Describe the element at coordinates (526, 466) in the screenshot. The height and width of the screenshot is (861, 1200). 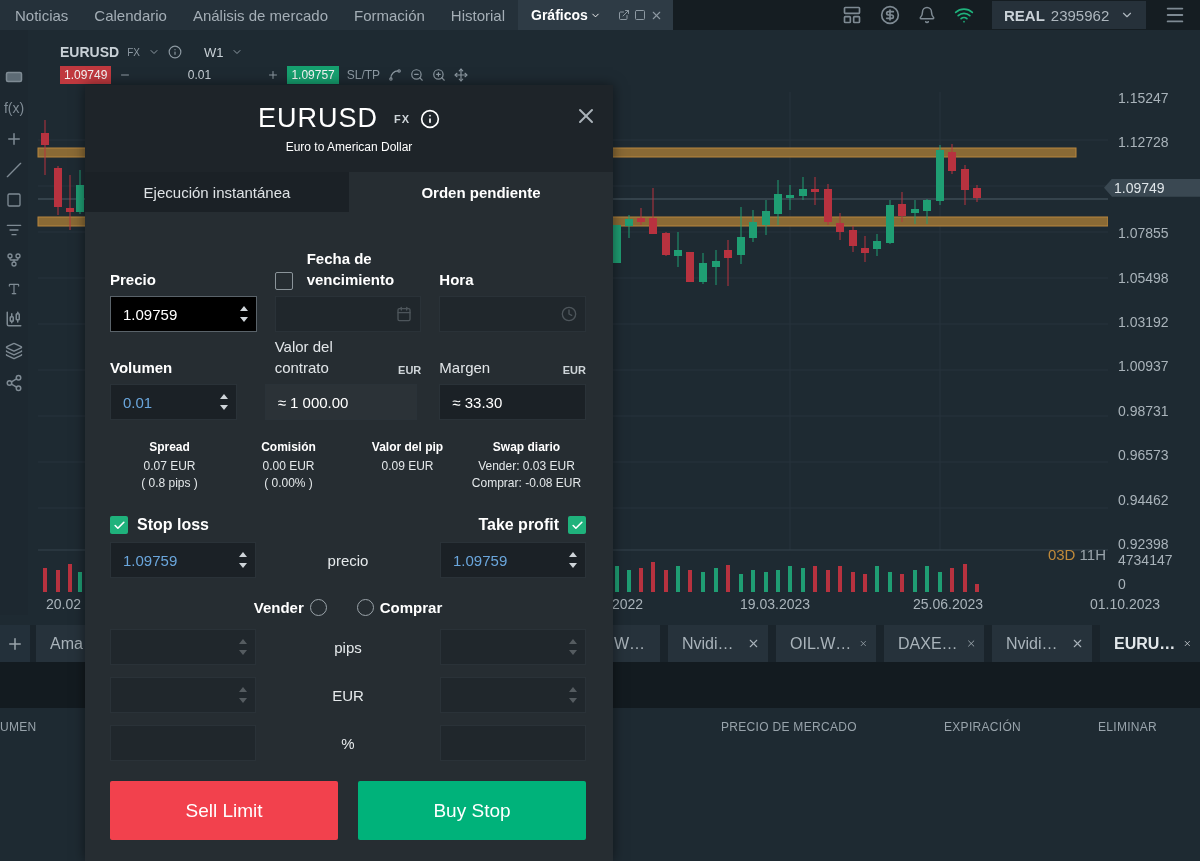
I see `stat-value: Vender: 0.03 EUR` at that location.